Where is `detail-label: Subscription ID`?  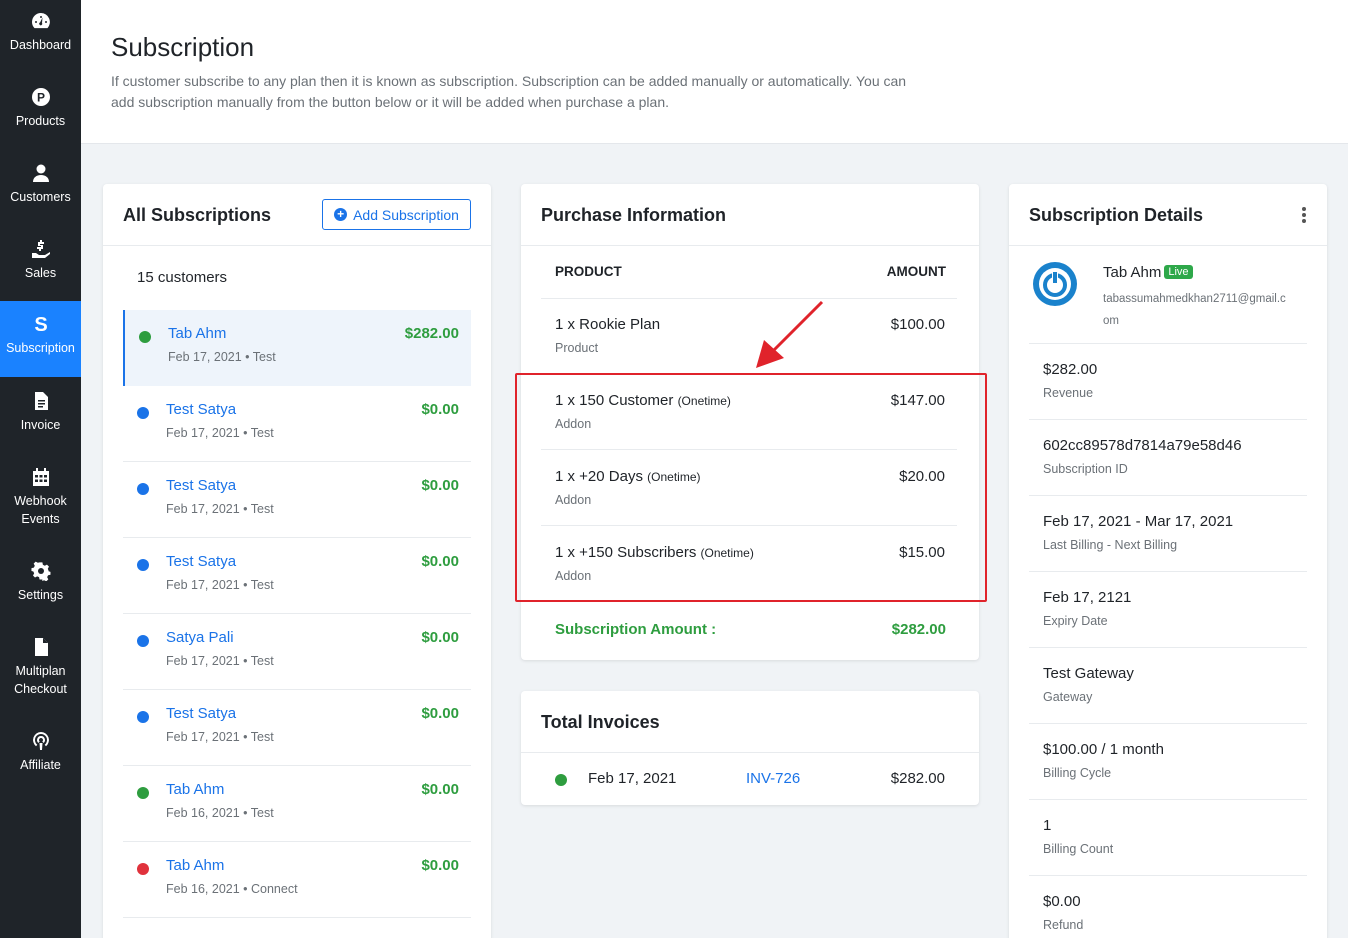
detail-label: Subscription ID is located at coordinates (1085, 469).